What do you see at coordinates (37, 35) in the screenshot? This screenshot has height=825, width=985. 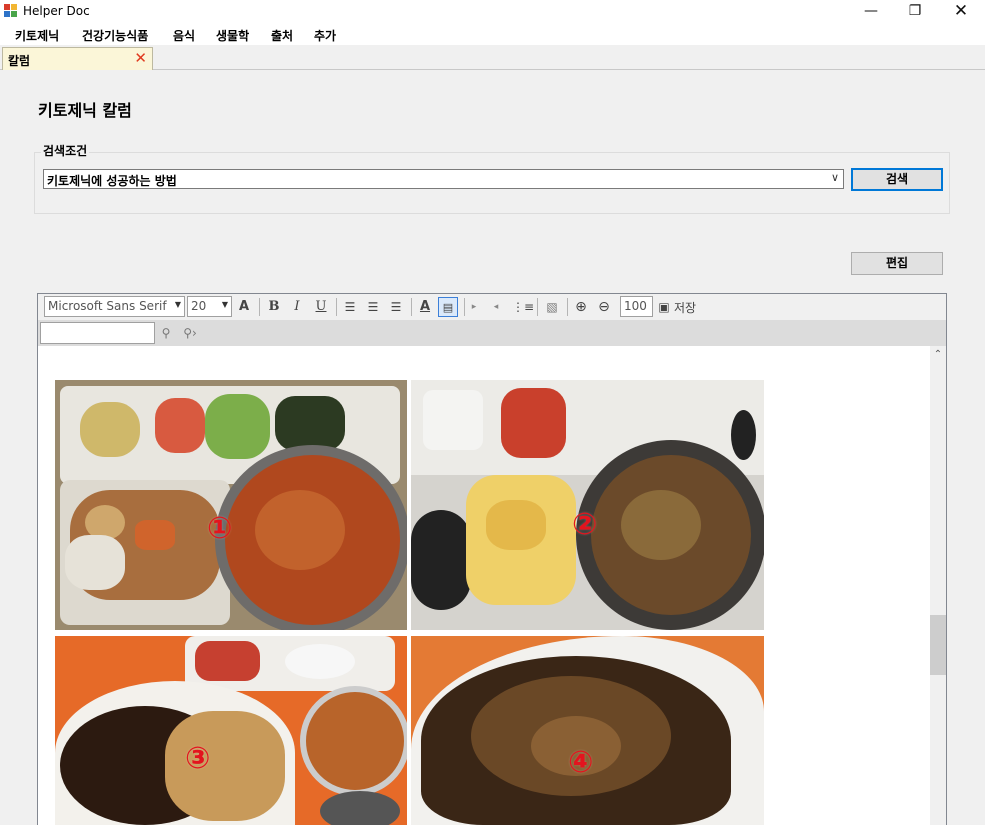 I see `menu-item-keto: 키토제닉` at bounding box center [37, 35].